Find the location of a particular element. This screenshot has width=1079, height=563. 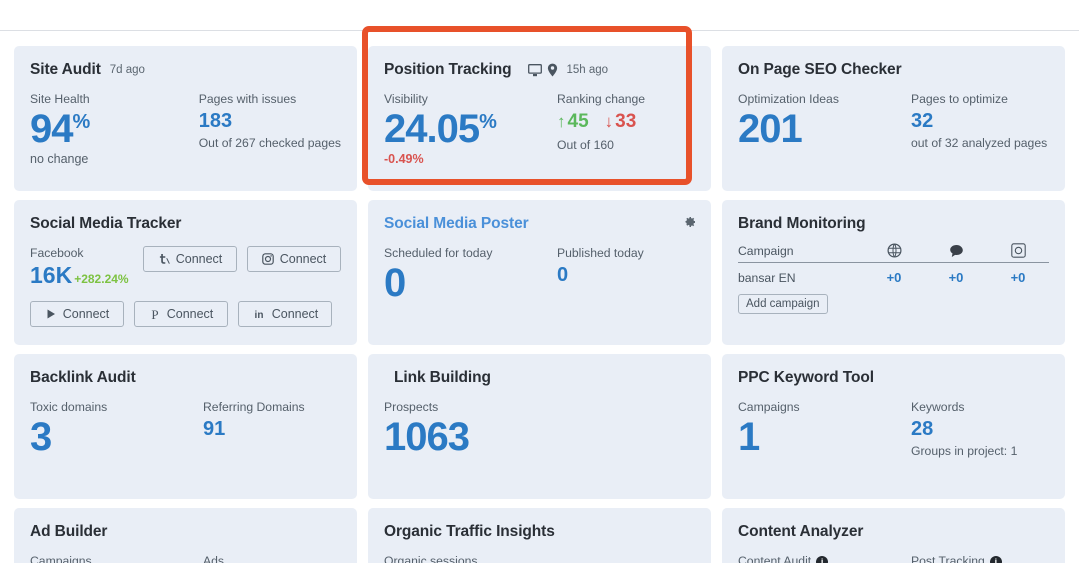

metric-note: Out of 267 checked pages is located at coordinates (269, 143).